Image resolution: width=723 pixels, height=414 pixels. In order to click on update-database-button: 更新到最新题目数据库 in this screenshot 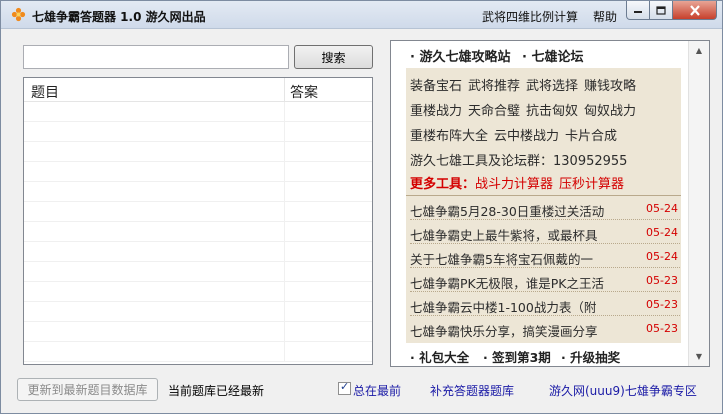, I will do `click(87, 389)`.